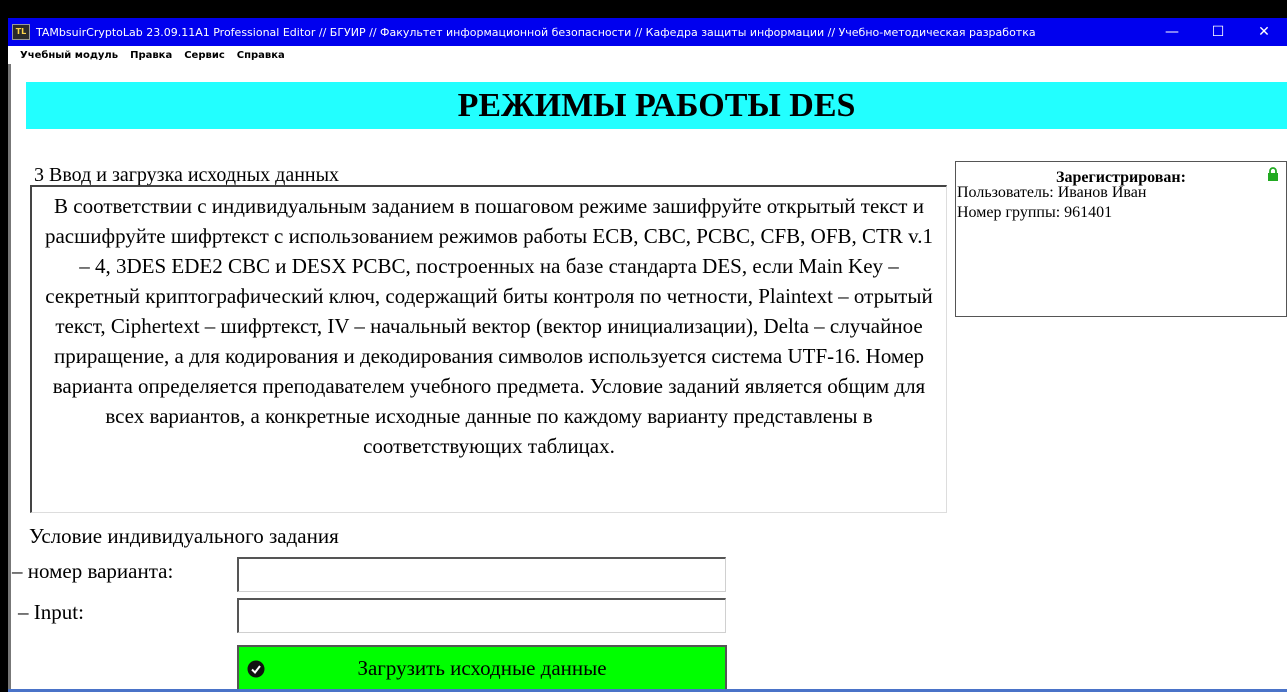  I want to click on load-data-label: Загрузить исходные данные, so click(482, 668).